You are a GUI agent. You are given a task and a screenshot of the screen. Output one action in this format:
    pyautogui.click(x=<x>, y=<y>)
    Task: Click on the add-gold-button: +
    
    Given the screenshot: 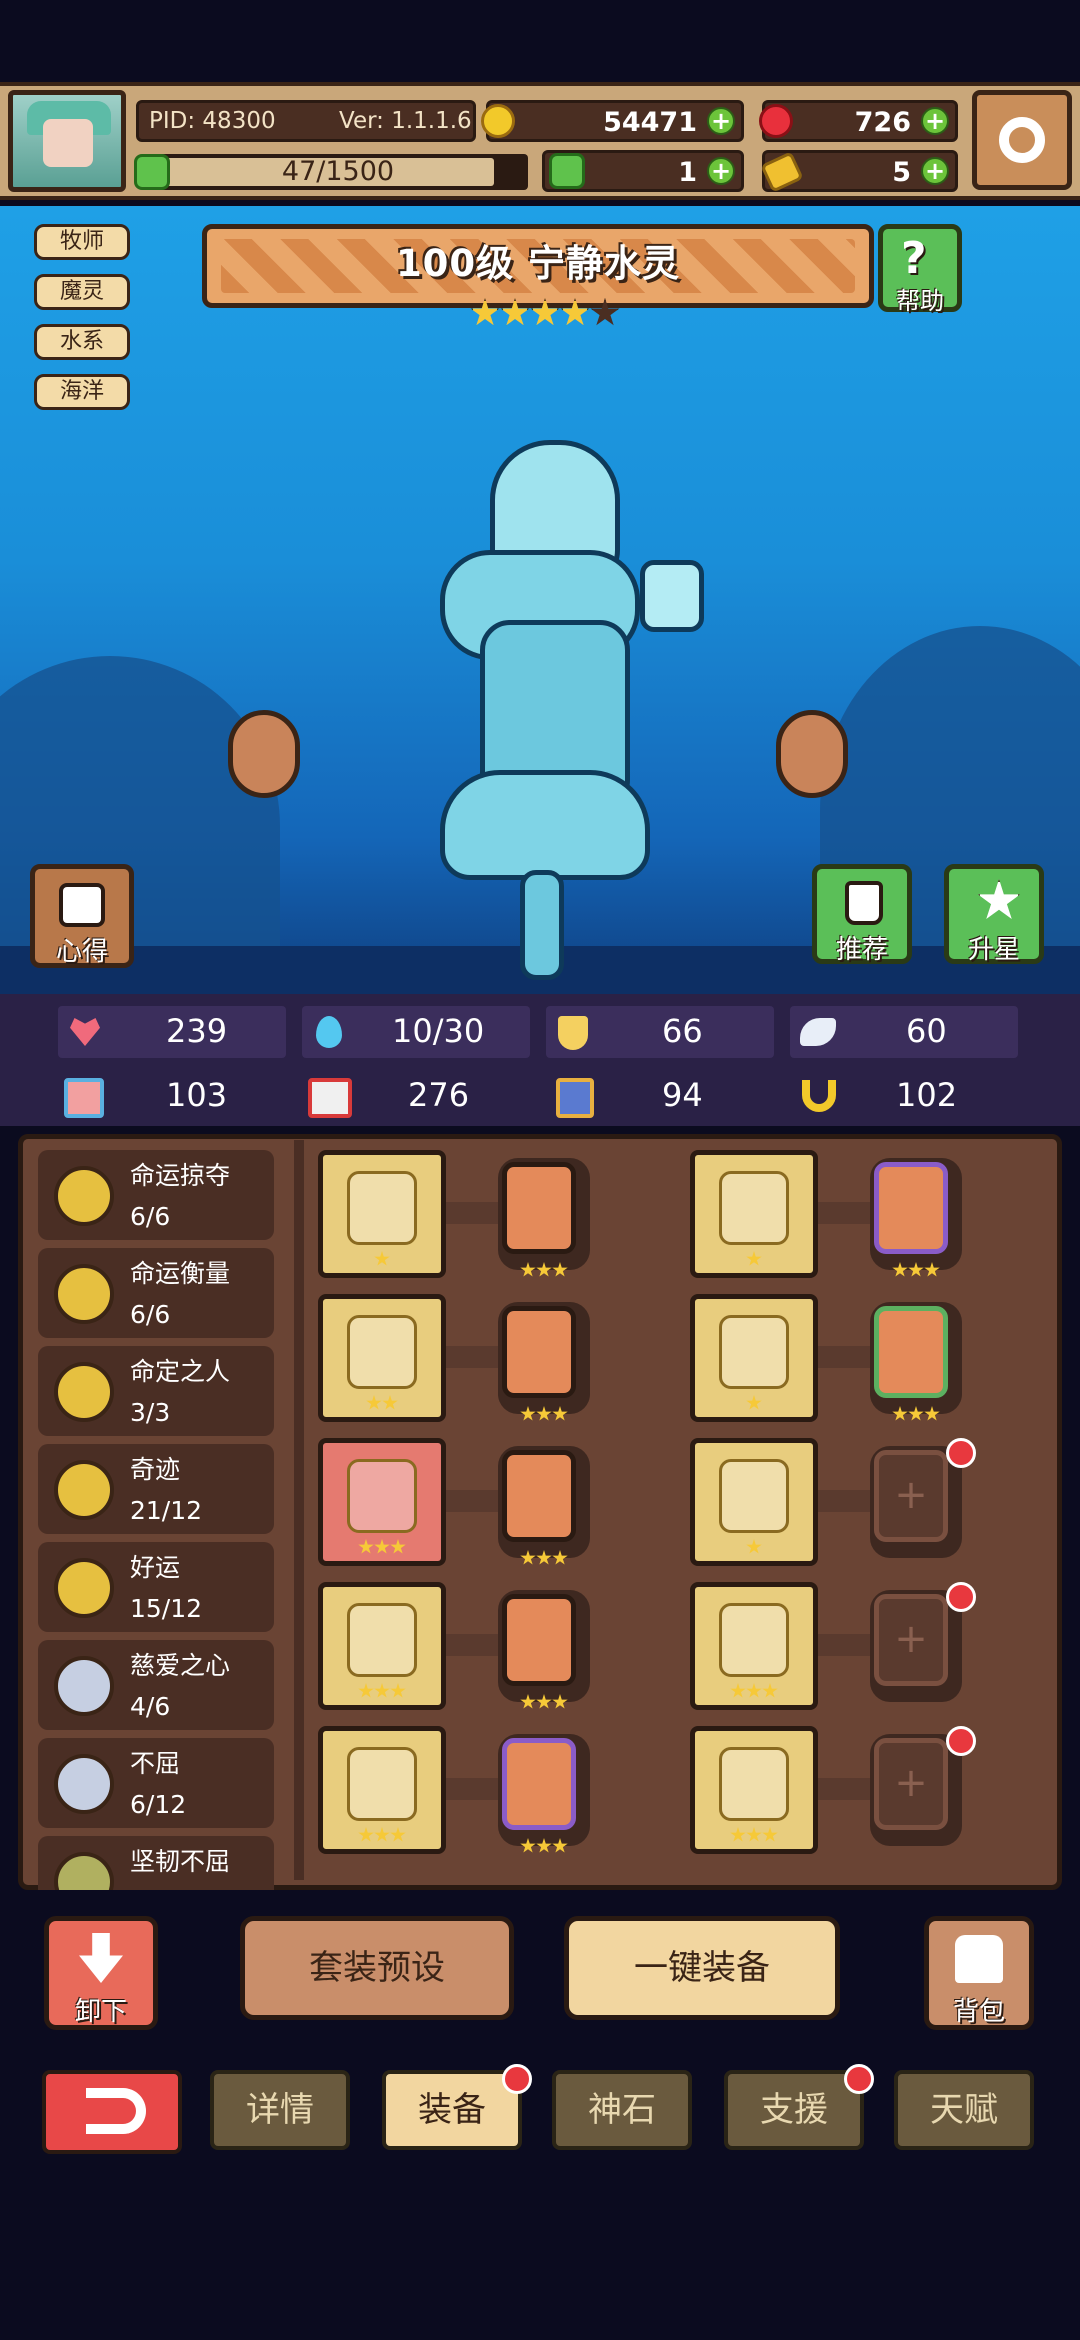 What is the action you would take?
    pyautogui.click(x=721, y=121)
    